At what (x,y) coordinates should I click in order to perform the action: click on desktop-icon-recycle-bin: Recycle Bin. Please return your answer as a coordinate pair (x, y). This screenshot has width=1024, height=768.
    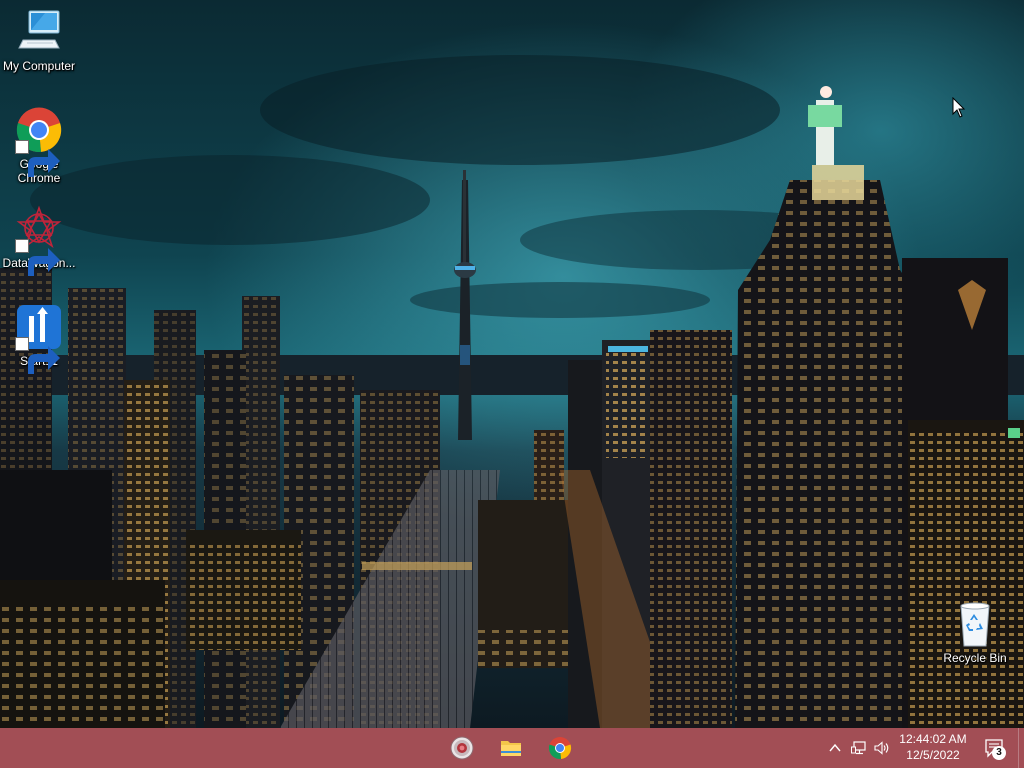
    Looking at the image, I should click on (975, 632).